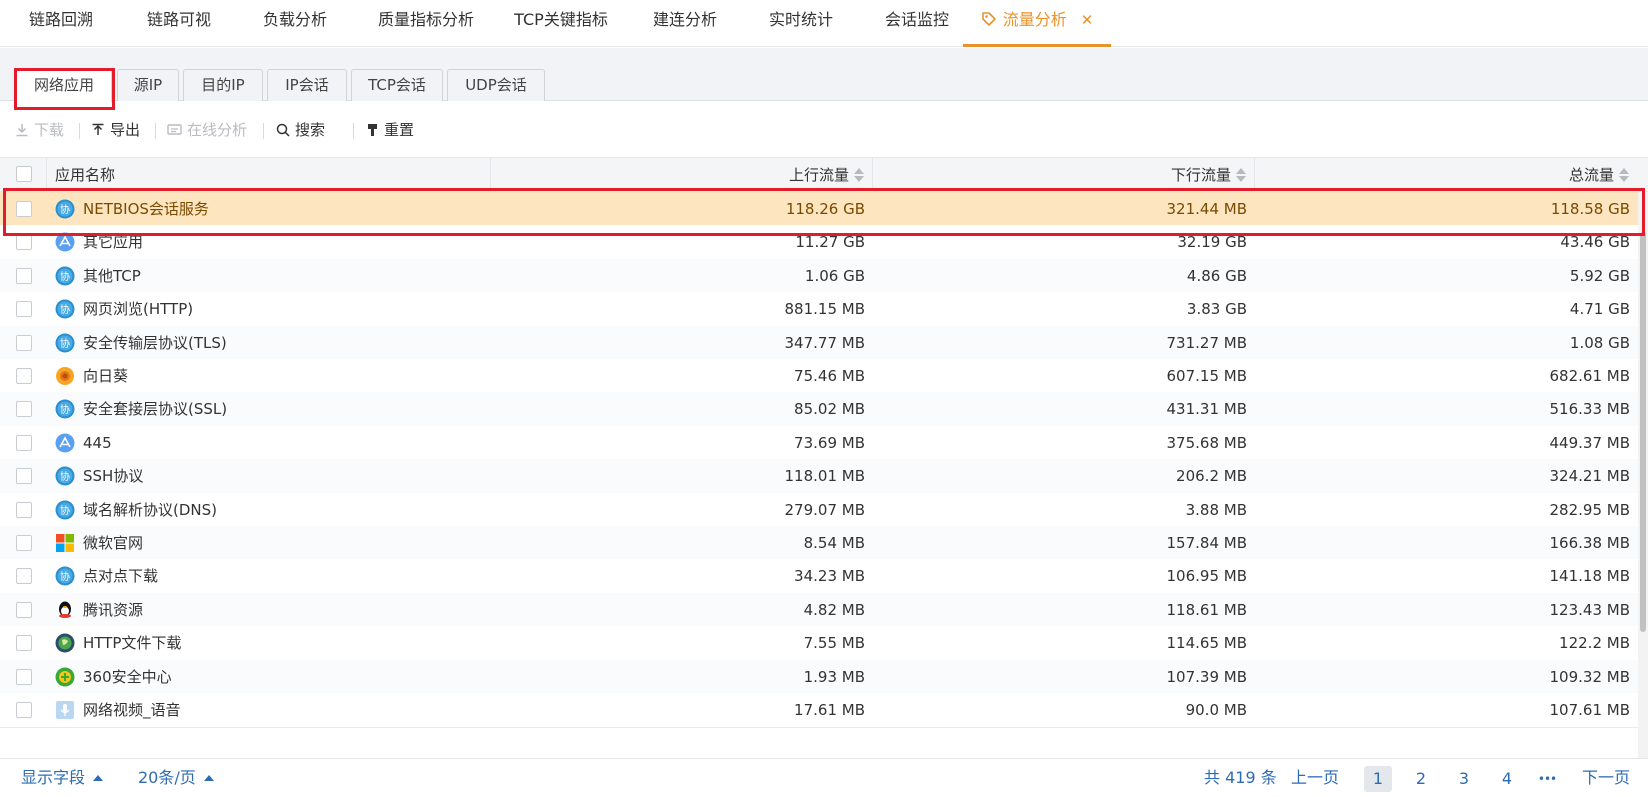 The width and height of the screenshot is (1648, 797). I want to click on subtab-label: UDP会话, so click(496, 85).